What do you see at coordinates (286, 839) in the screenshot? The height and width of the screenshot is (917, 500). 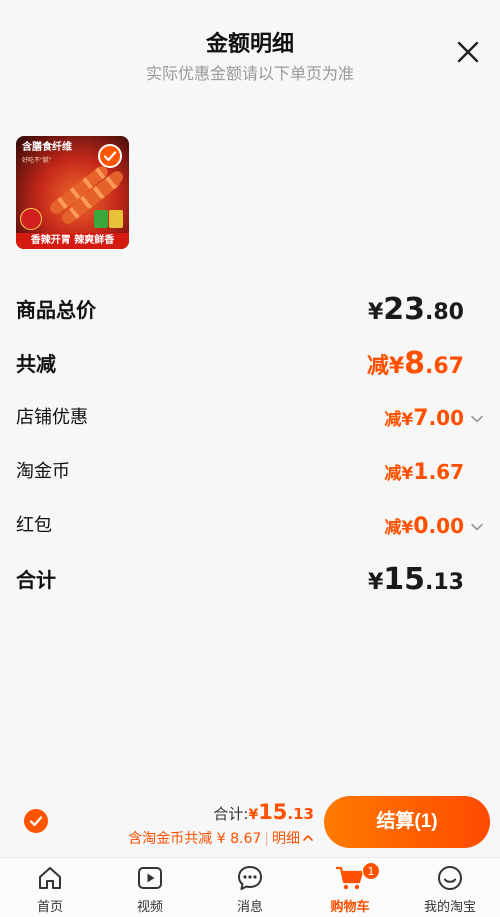 I see `detail-label: 明细` at bounding box center [286, 839].